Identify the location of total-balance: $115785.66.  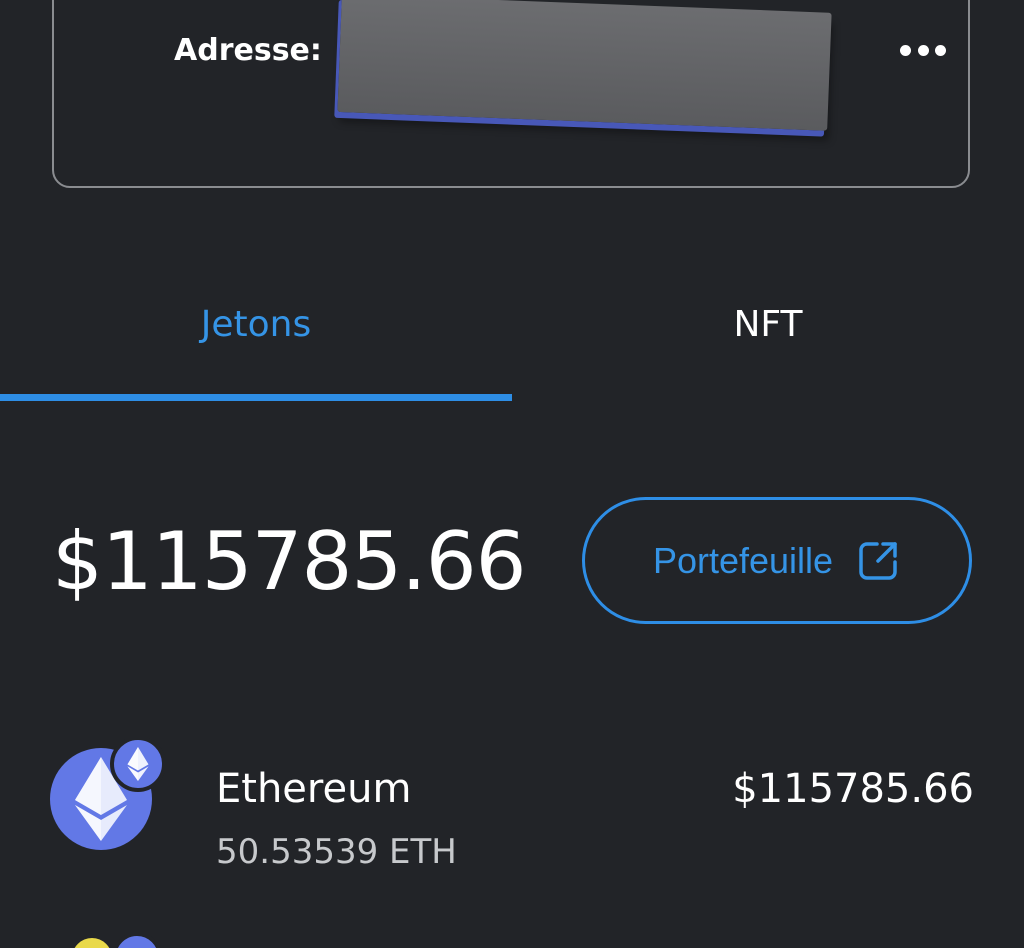
(289, 561).